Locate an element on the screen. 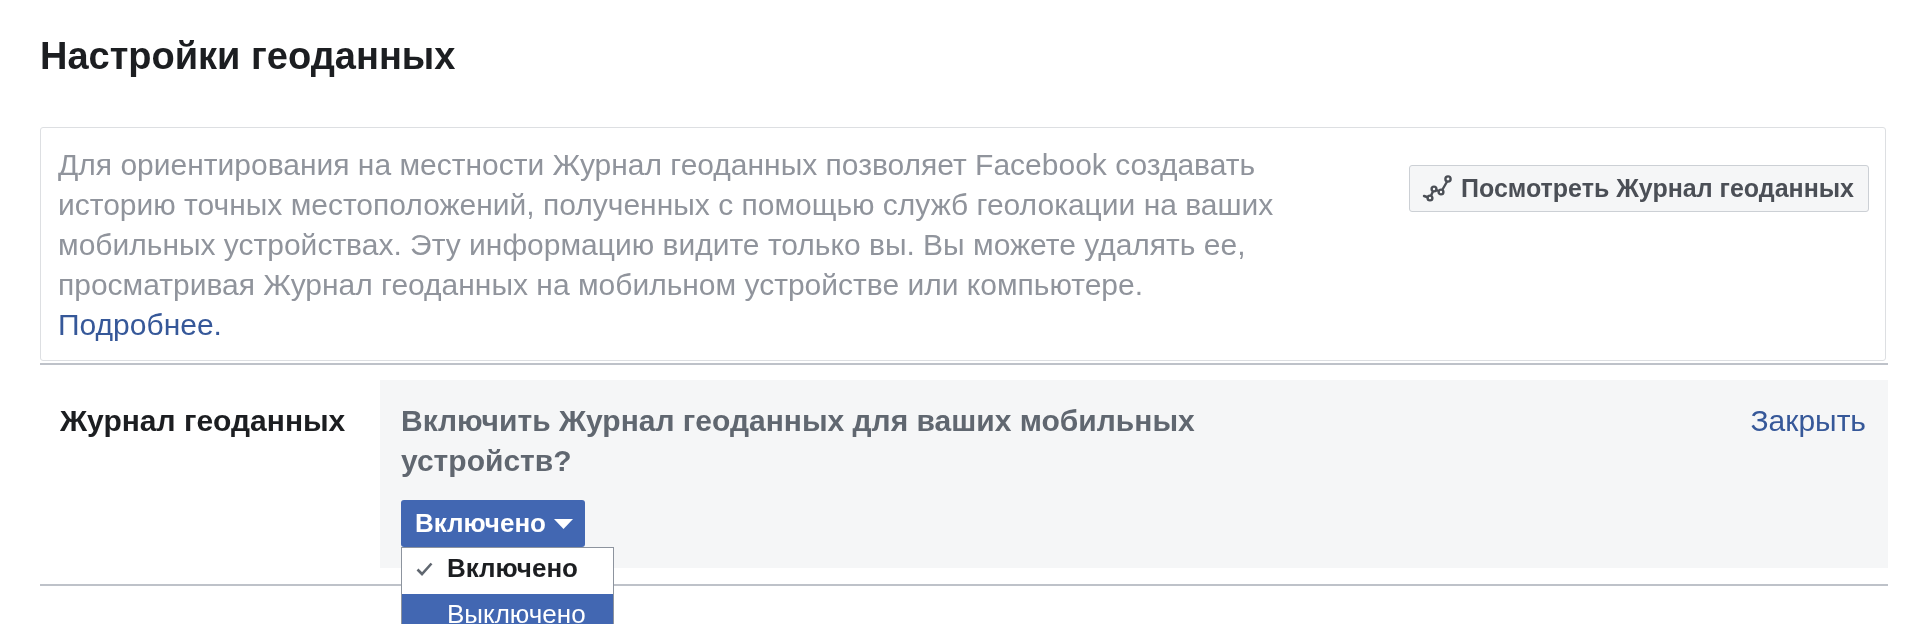 This screenshot has width=1912, height=624. status-dropdown: Включено is located at coordinates (493, 523).